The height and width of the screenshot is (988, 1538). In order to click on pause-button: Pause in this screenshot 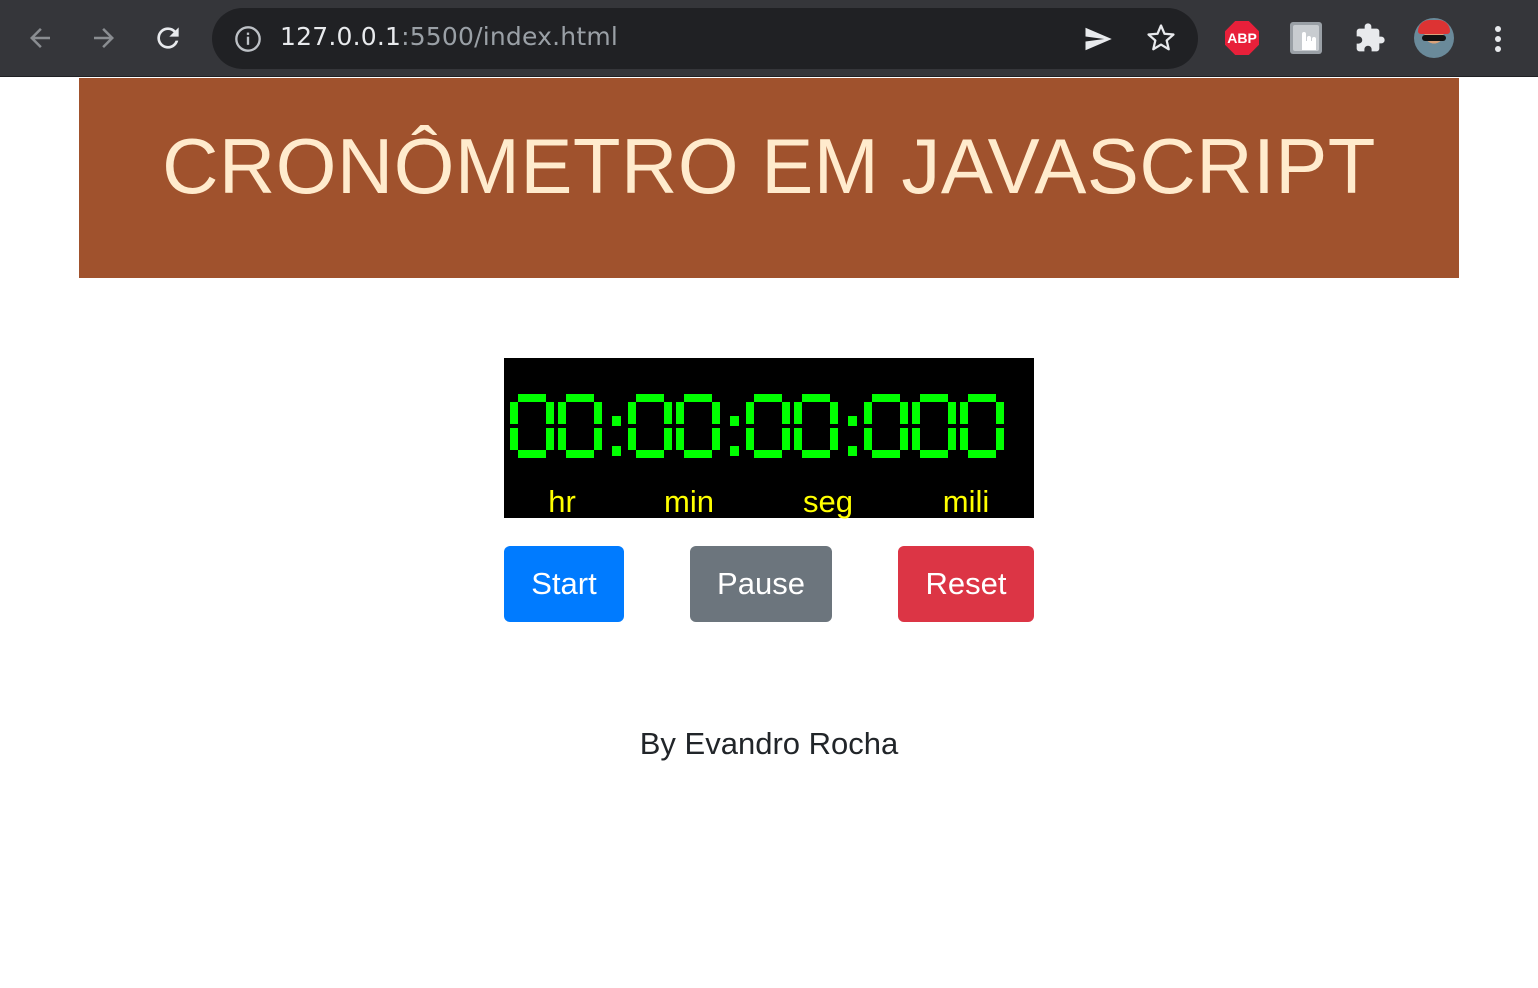, I will do `click(761, 584)`.